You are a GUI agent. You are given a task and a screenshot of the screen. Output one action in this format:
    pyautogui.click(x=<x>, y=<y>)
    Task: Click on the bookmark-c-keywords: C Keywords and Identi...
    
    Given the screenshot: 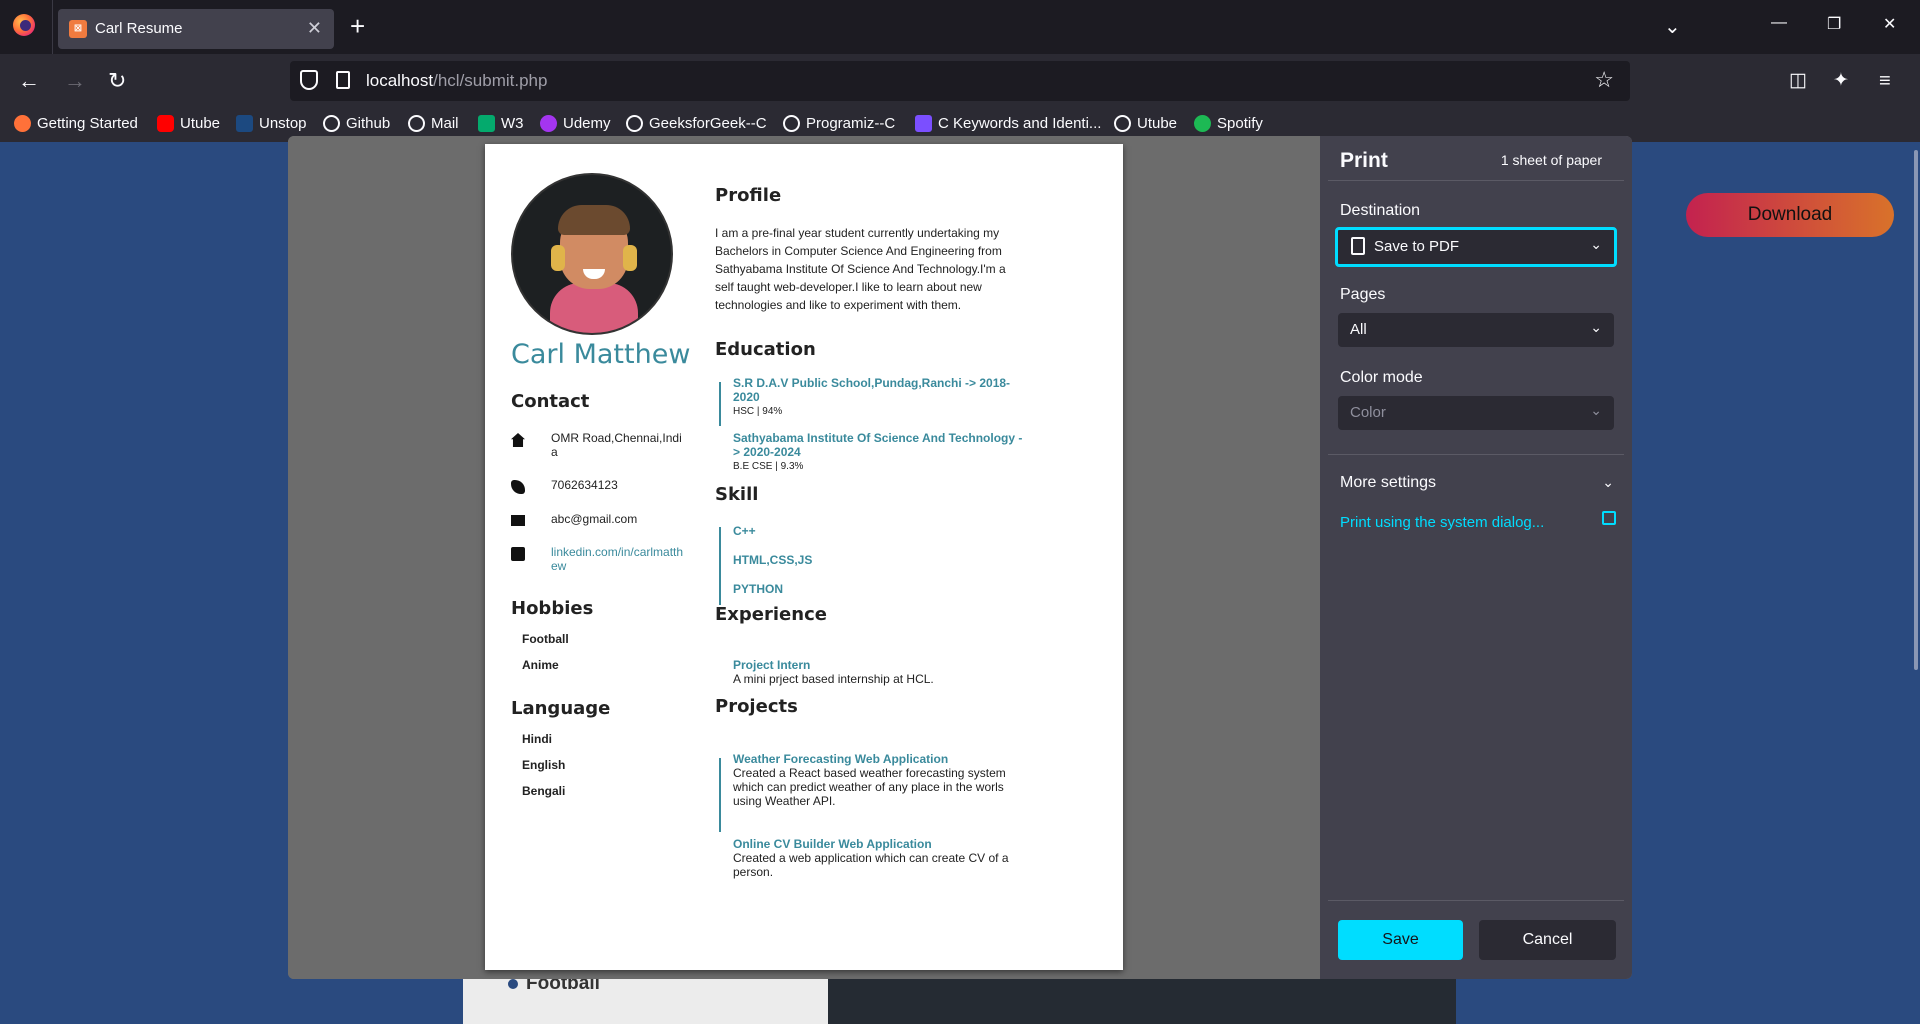 What is the action you would take?
    pyautogui.click(x=1008, y=123)
    